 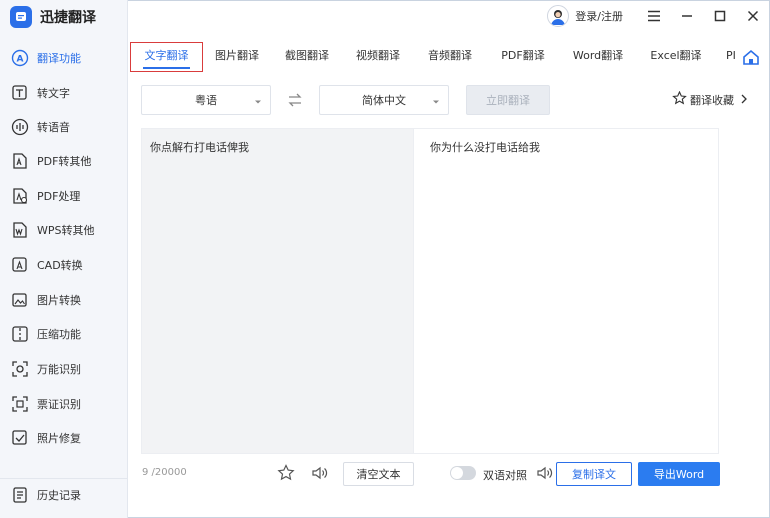 I want to click on tab-label: 文字翻译, so click(x=166, y=55).